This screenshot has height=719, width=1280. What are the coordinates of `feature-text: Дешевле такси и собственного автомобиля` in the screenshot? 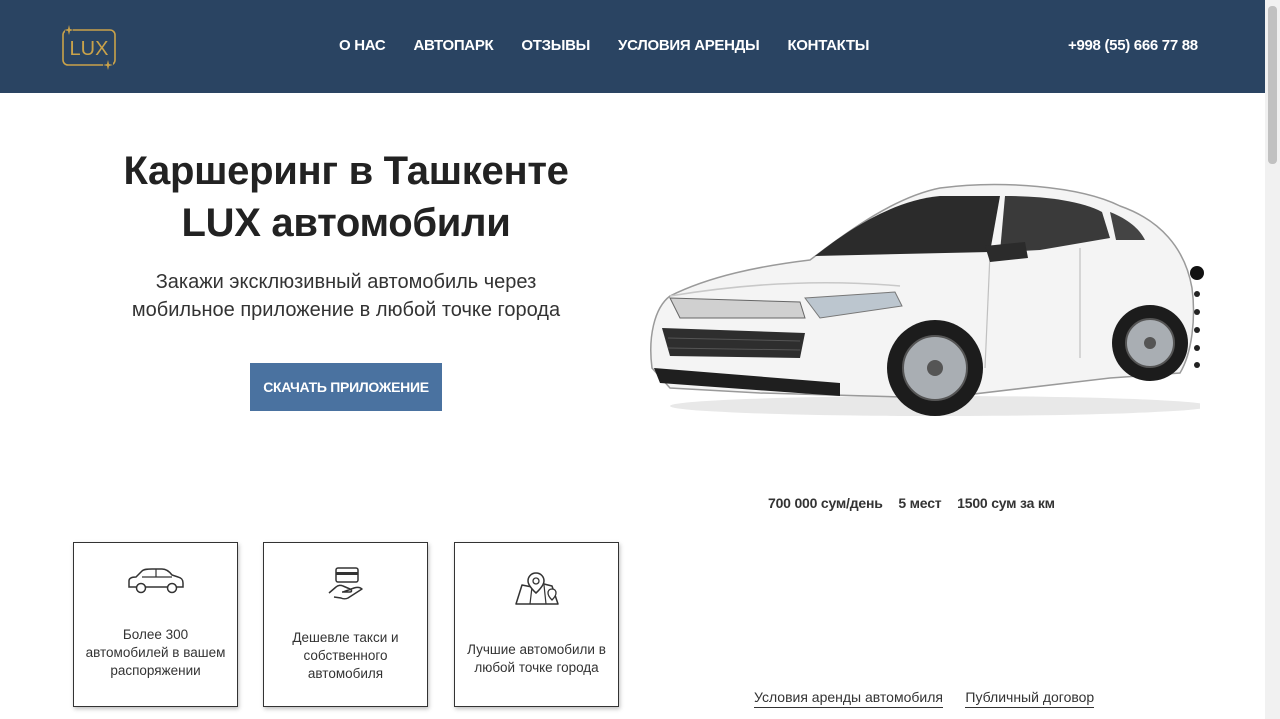 It's located at (345, 655).